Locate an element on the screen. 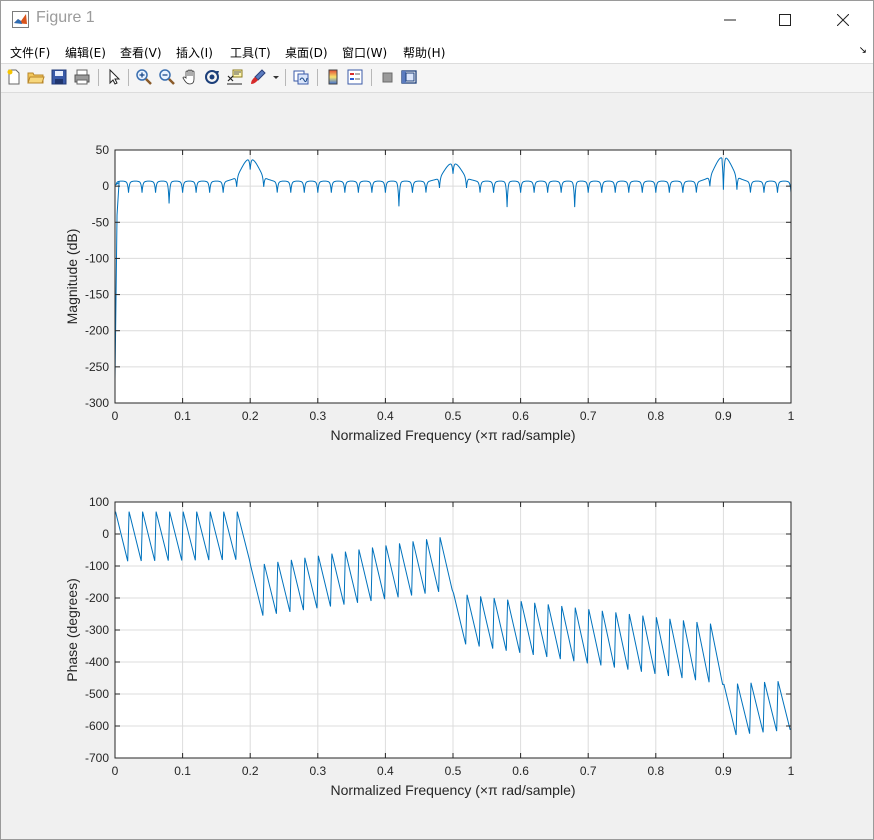 The height and width of the screenshot is (840, 874). y-tick-label: -600 is located at coordinates (97, 726).